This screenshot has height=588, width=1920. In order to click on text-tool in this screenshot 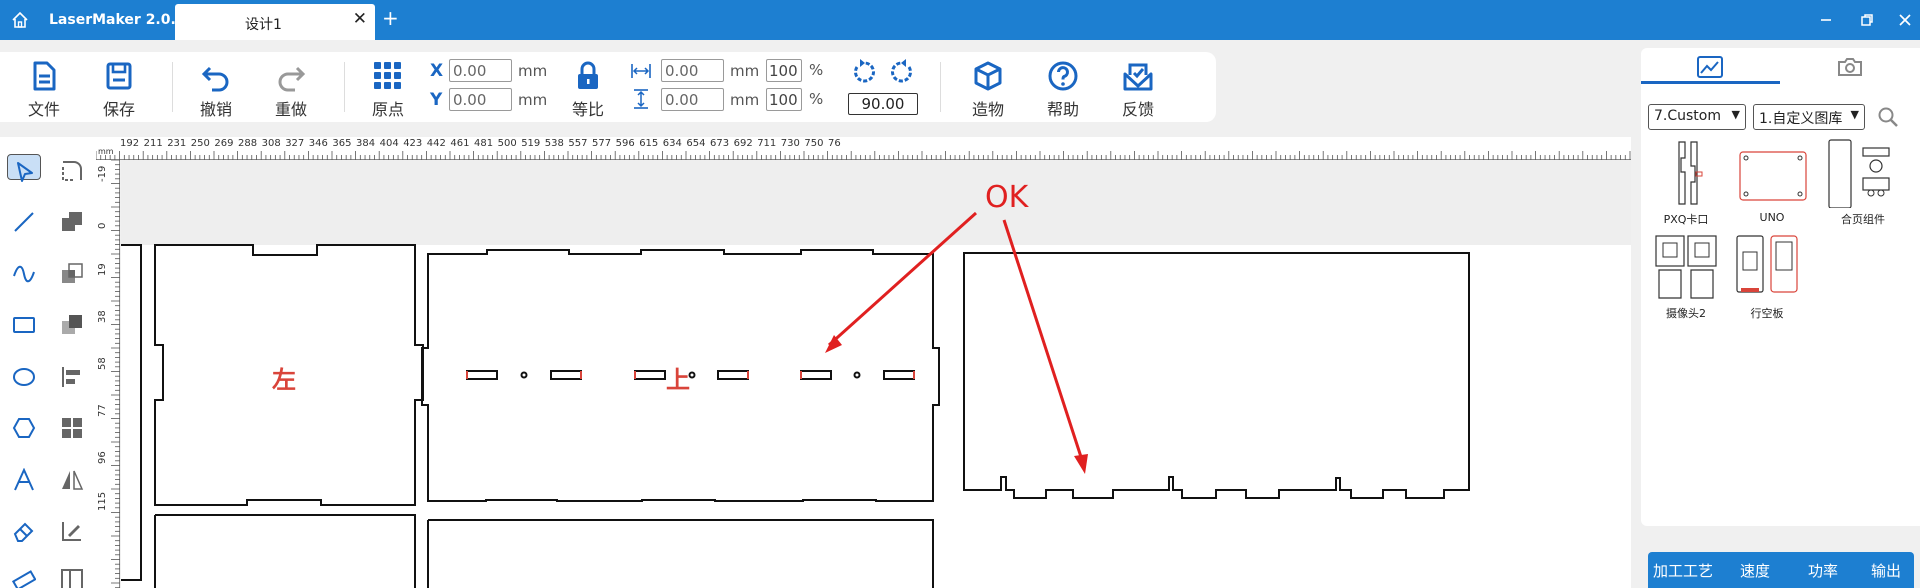, I will do `click(24, 480)`.